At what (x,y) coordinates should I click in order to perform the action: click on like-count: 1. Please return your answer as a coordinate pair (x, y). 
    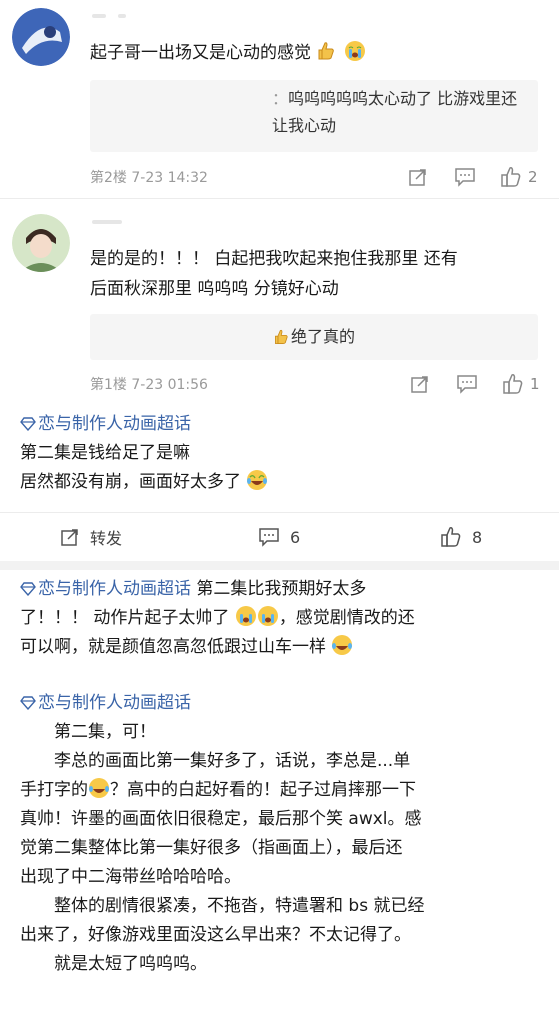
    Looking at the image, I should click on (535, 384).